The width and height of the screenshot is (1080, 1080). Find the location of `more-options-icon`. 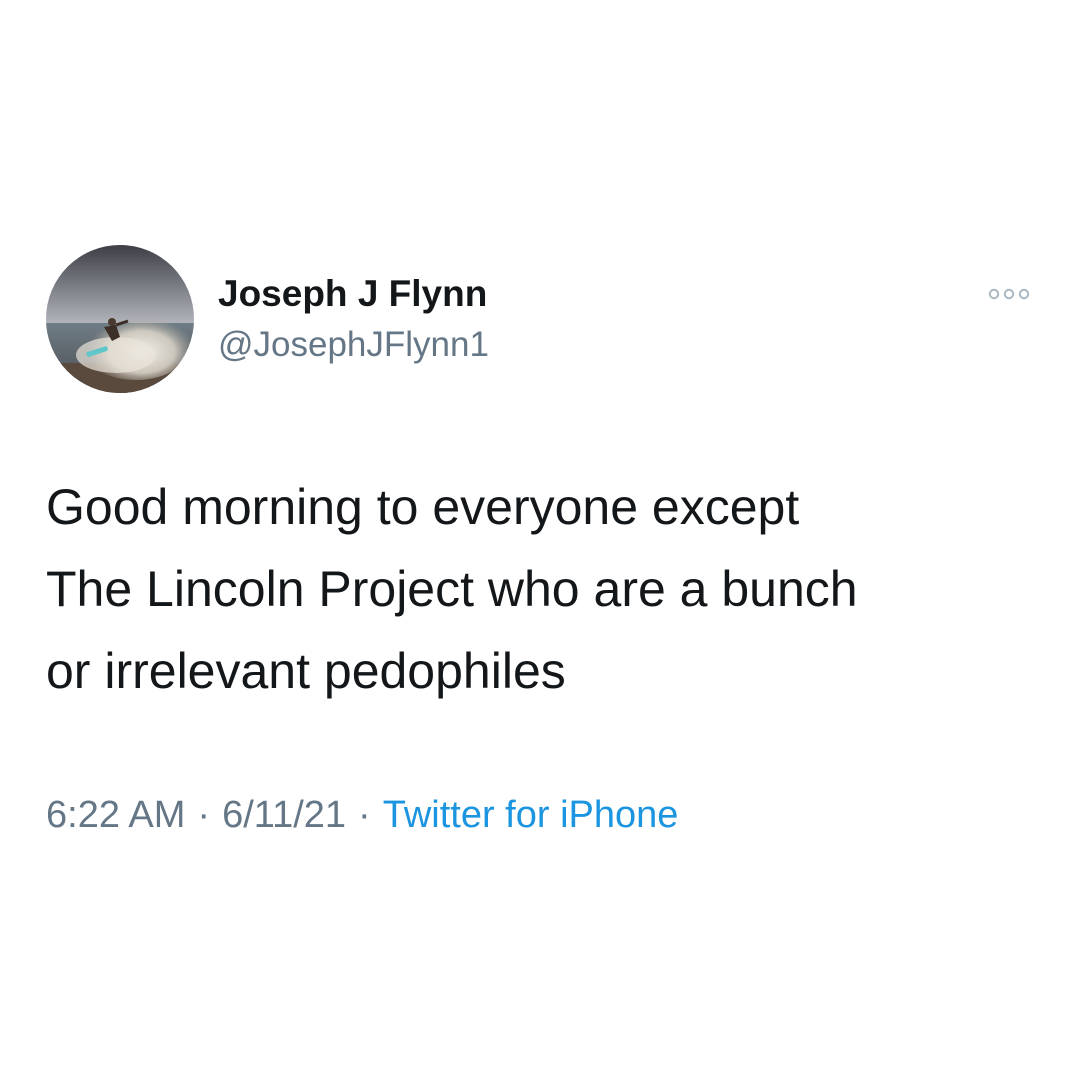

more-options-icon is located at coordinates (1009, 294).